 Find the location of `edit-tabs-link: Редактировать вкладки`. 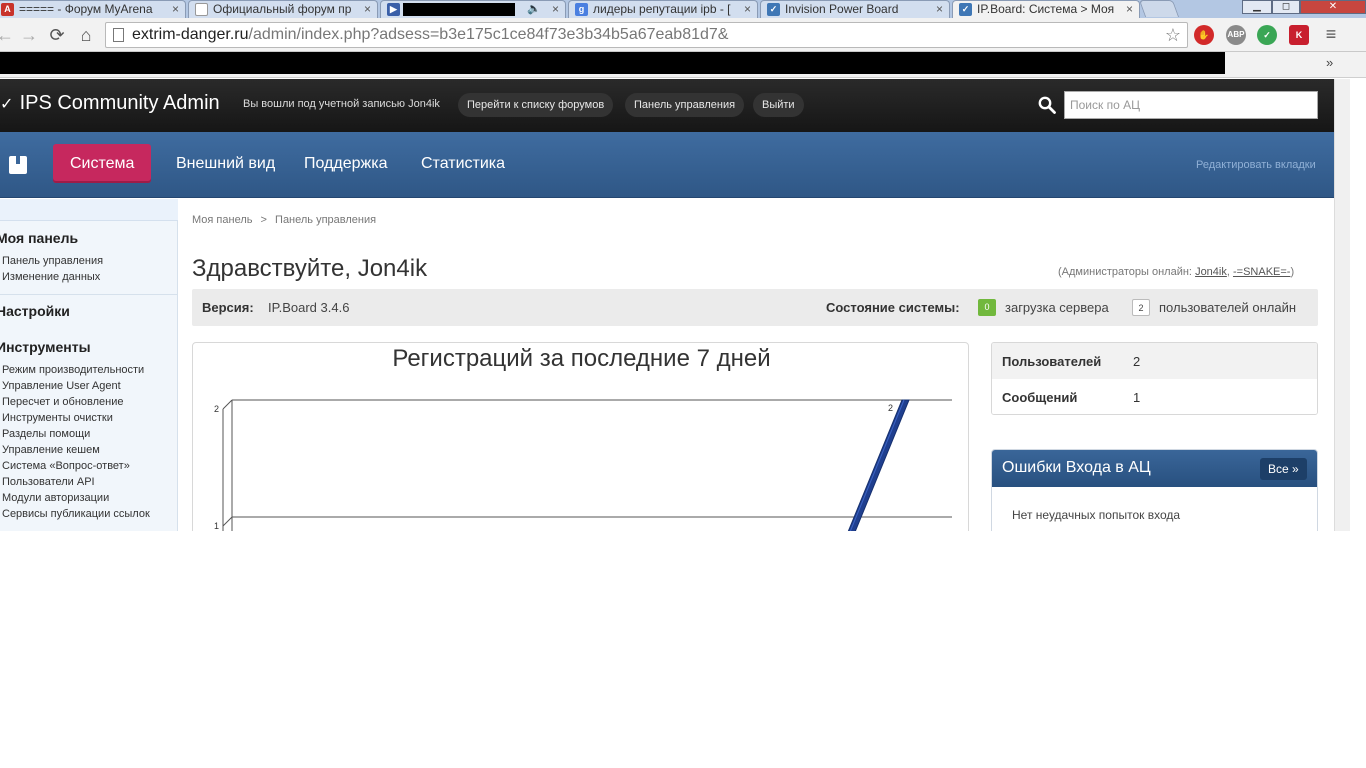

edit-tabs-link: Редактировать вкладки is located at coordinates (1256, 165).